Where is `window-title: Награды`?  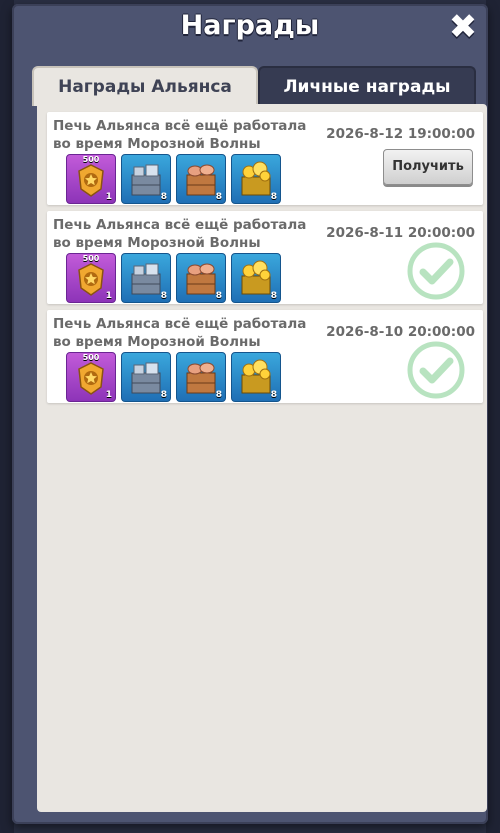
window-title: Награды is located at coordinates (250, 25).